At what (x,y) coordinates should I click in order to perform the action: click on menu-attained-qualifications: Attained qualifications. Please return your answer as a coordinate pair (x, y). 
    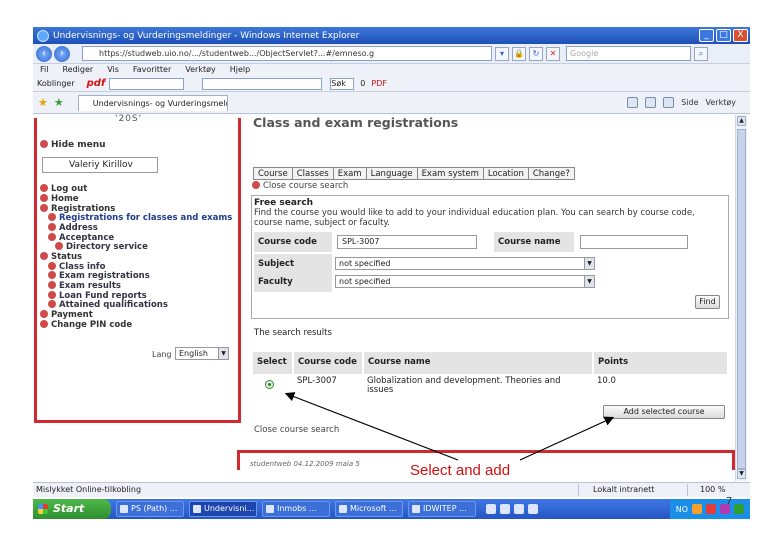
    Looking at the image, I should click on (108, 305).